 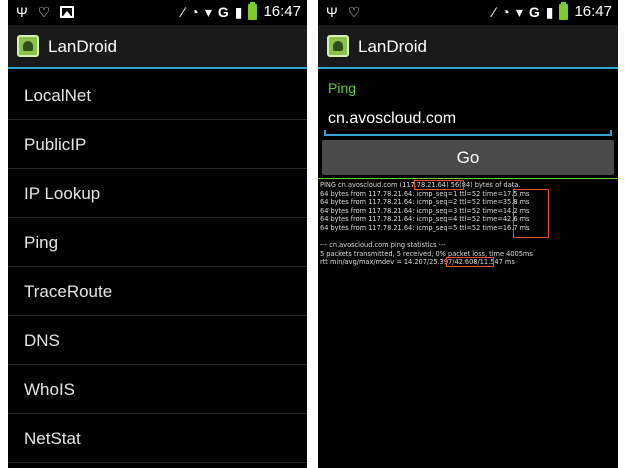 What do you see at coordinates (468, 123) in the screenshot?
I see `host-input: cn.avoscloud.com` at bounding box center [468, 123].